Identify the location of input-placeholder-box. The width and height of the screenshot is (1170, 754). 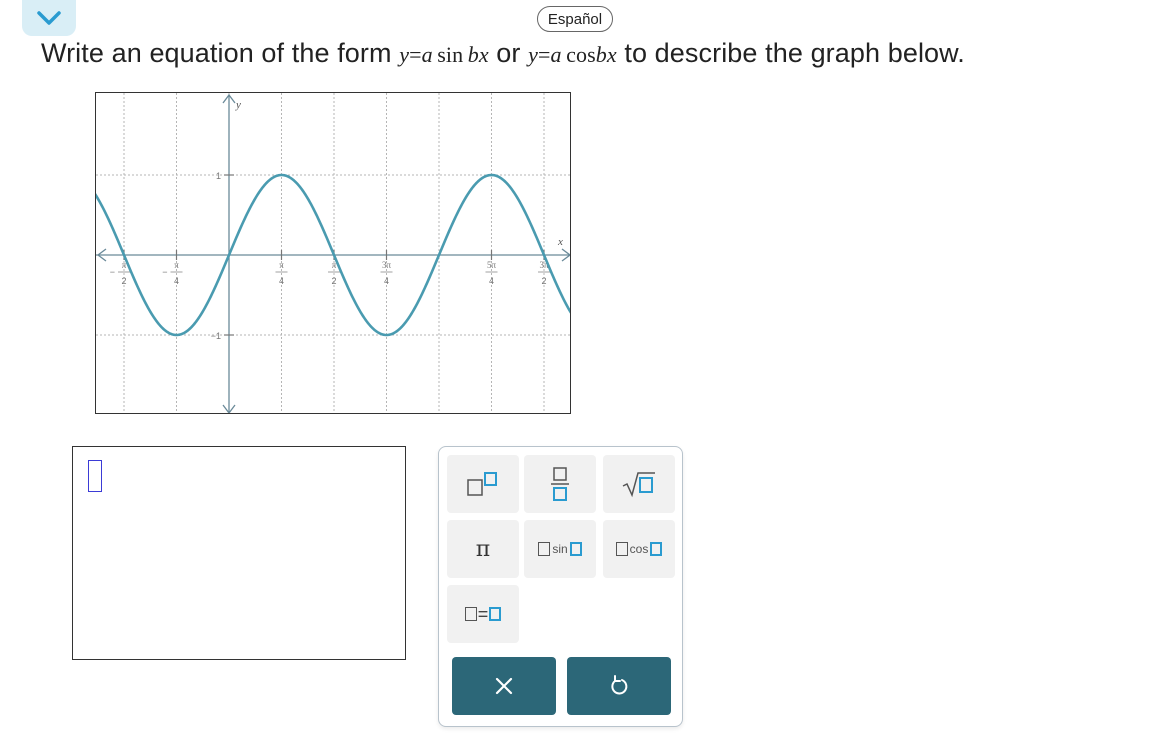
(95, 476).